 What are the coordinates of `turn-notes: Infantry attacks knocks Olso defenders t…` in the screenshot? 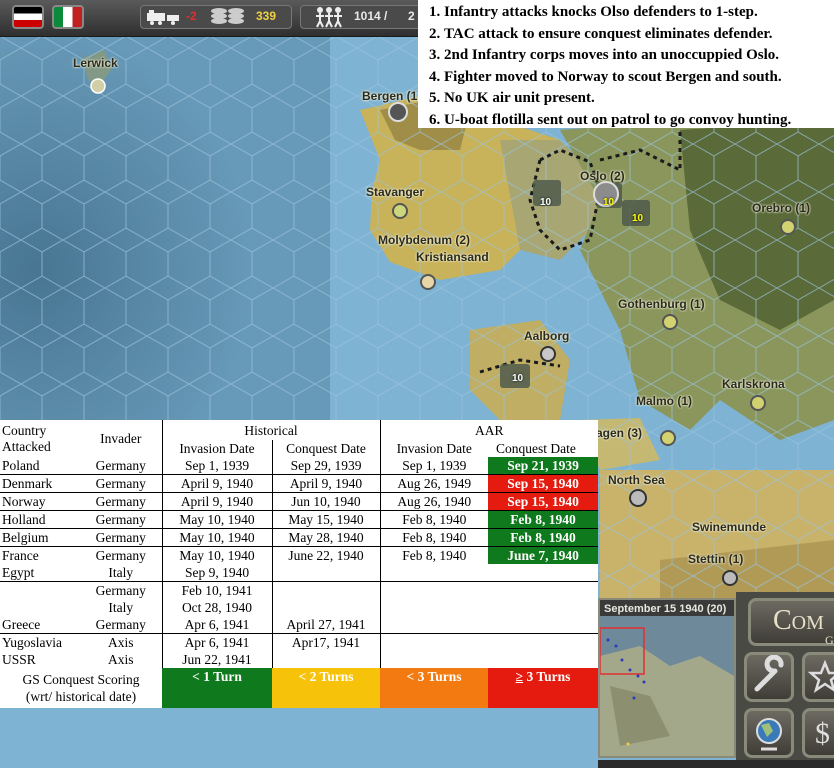 It's located at (626, 64).